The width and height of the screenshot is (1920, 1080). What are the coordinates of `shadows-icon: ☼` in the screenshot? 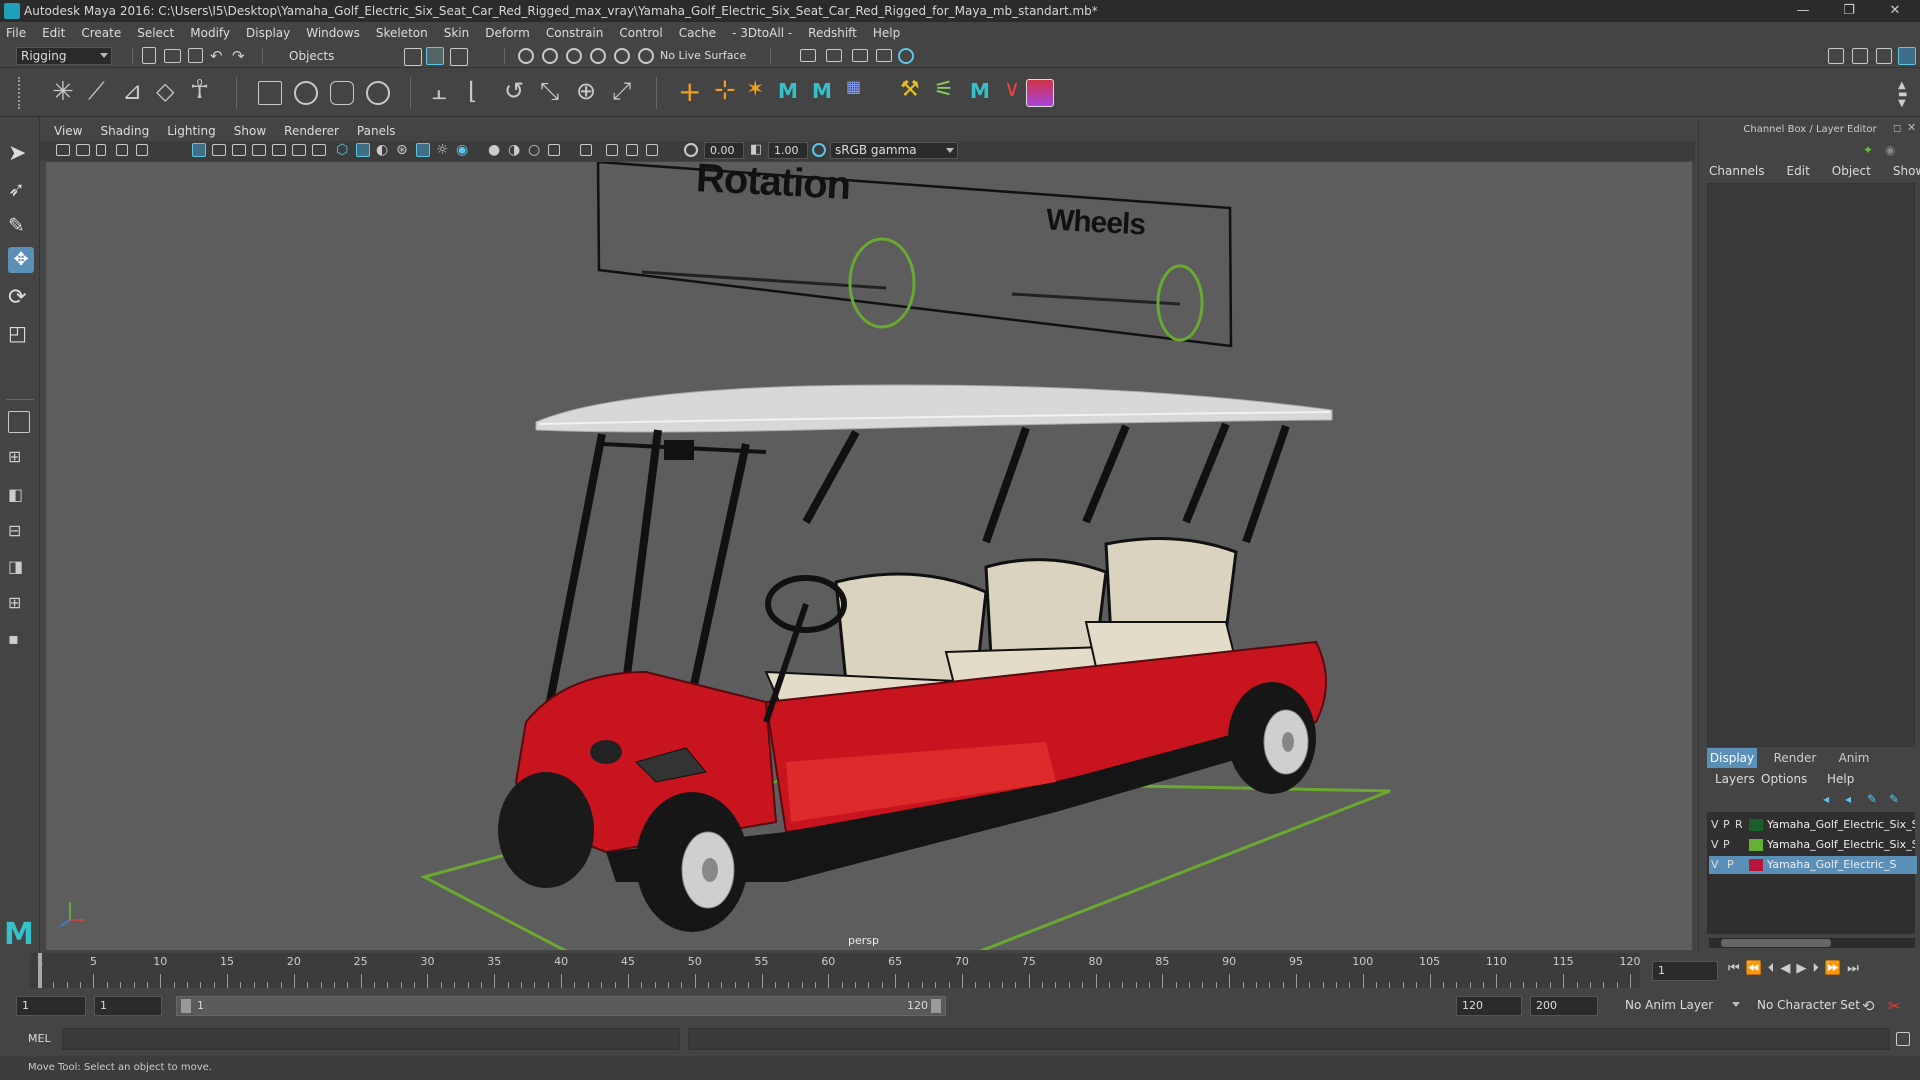 It's located at (445, 151).